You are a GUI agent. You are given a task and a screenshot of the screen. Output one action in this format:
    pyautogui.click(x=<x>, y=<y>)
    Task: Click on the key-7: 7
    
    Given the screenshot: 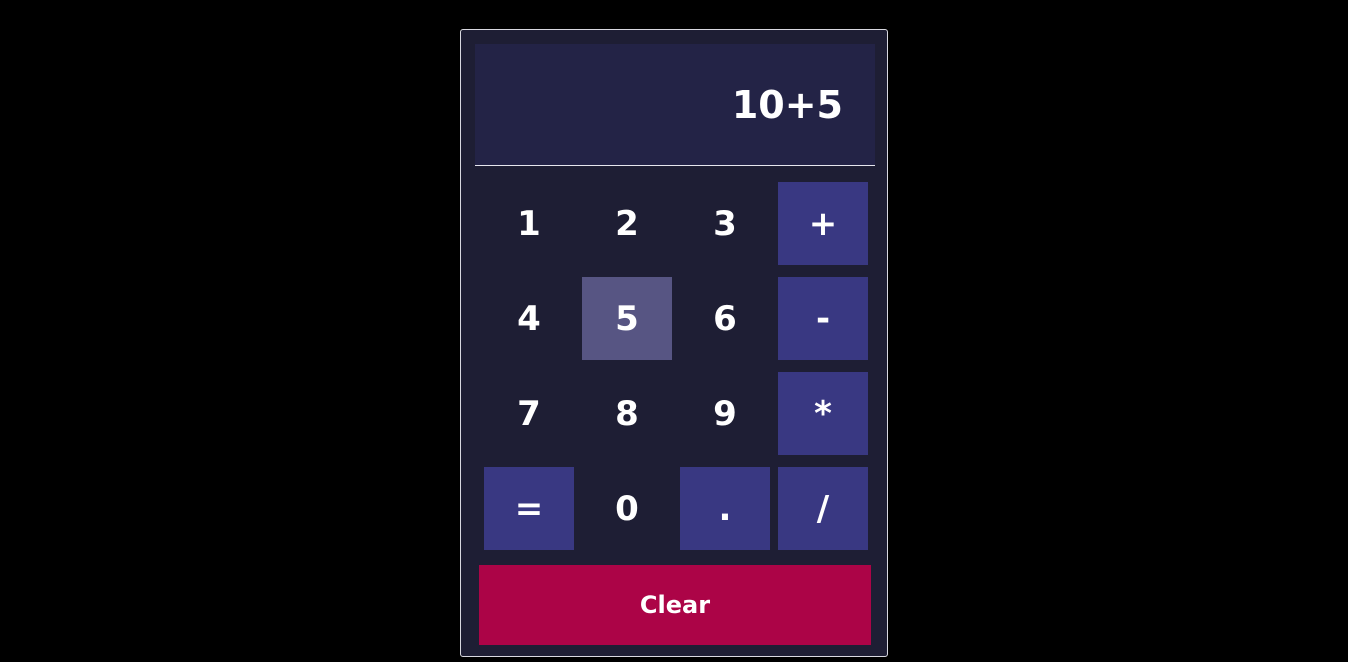 What is the action you would take?
    pyautogui.click(x=529, y=413)
    